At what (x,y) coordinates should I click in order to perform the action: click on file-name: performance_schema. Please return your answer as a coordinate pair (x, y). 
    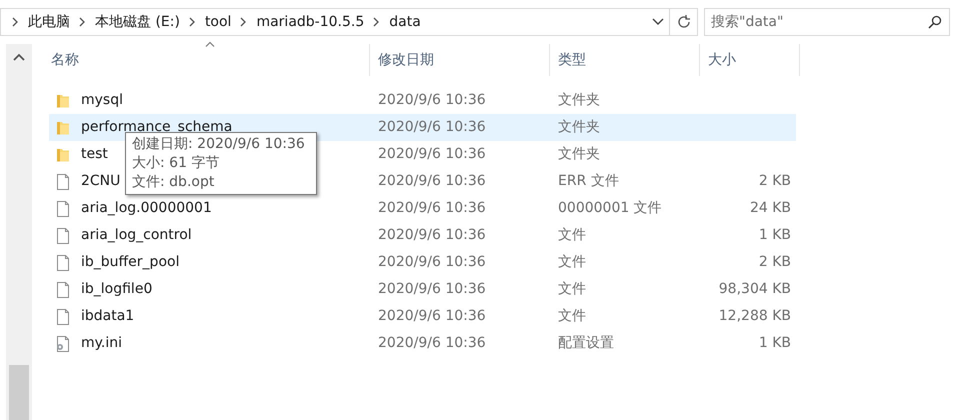
    Looking at the image, I should click on (156, 127).